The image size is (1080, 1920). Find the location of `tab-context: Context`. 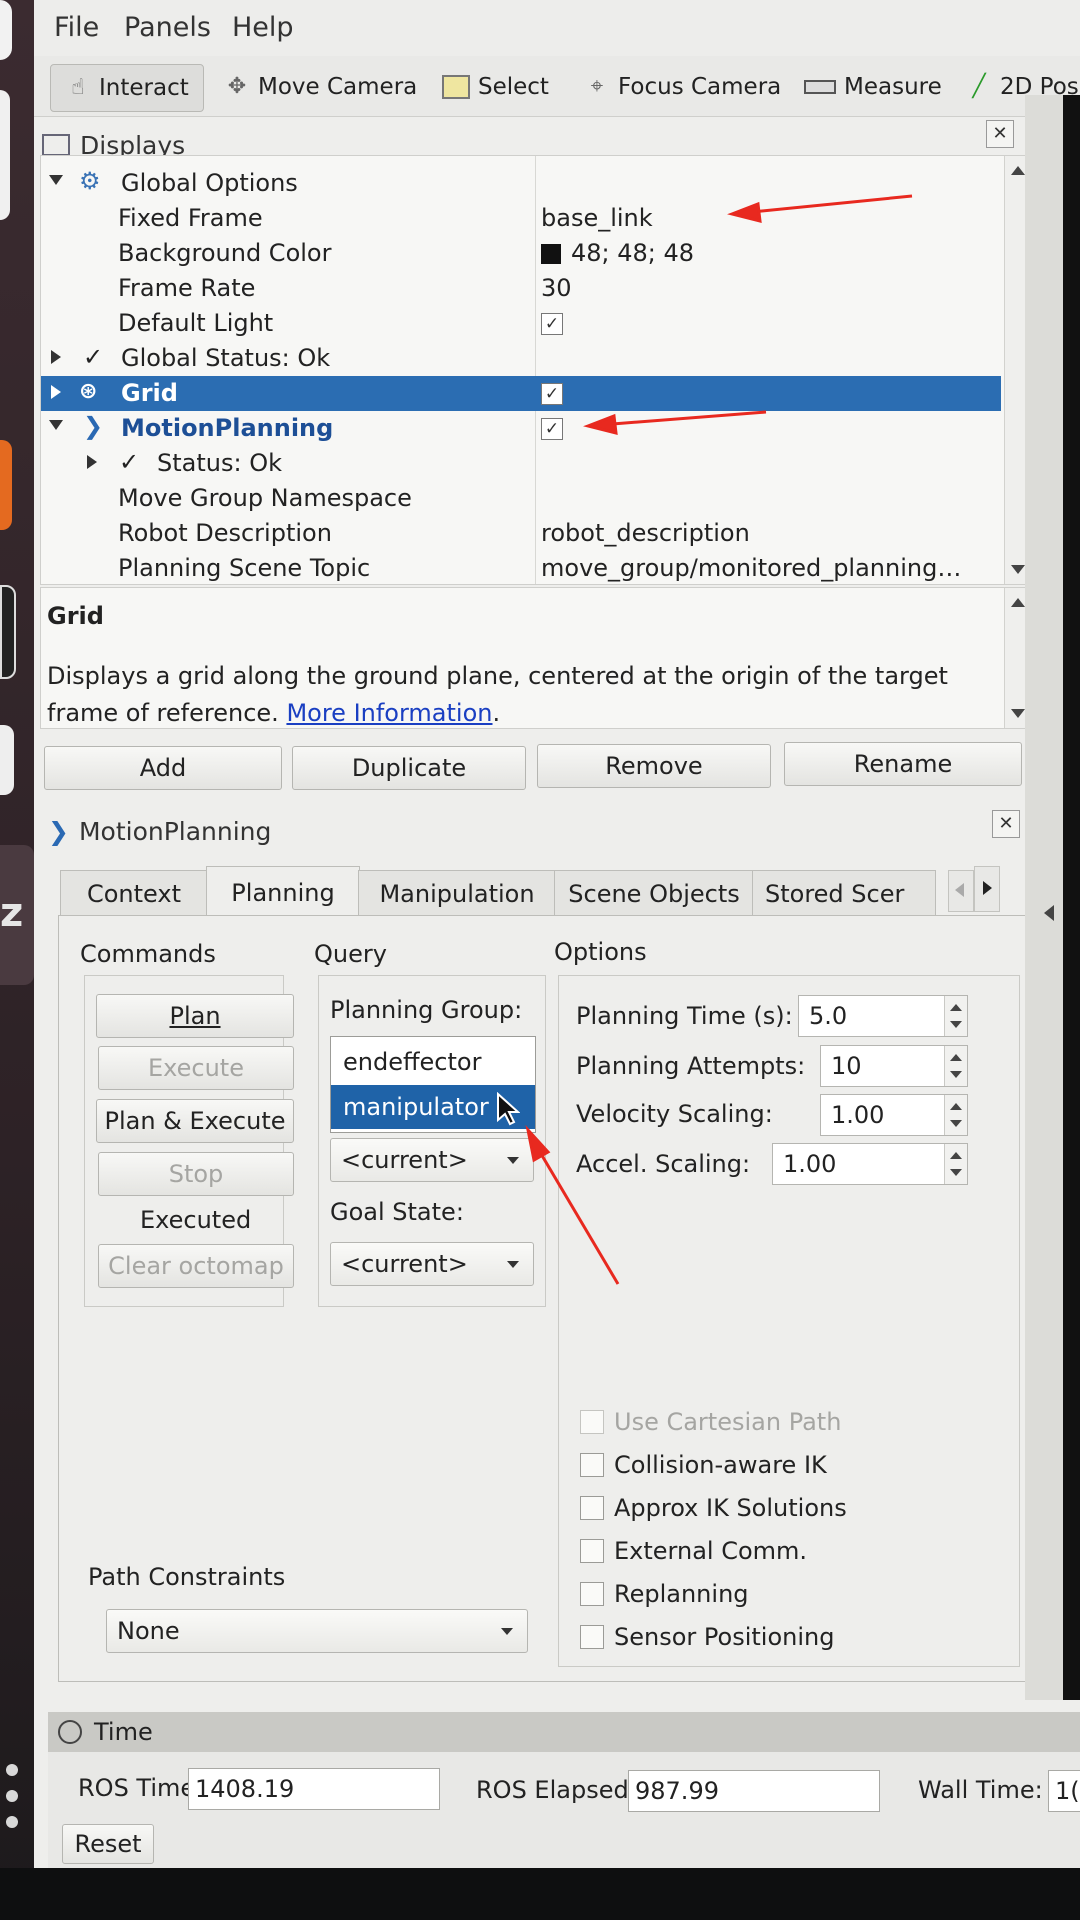

tab-context: Context is located at coordinates (134, 893).